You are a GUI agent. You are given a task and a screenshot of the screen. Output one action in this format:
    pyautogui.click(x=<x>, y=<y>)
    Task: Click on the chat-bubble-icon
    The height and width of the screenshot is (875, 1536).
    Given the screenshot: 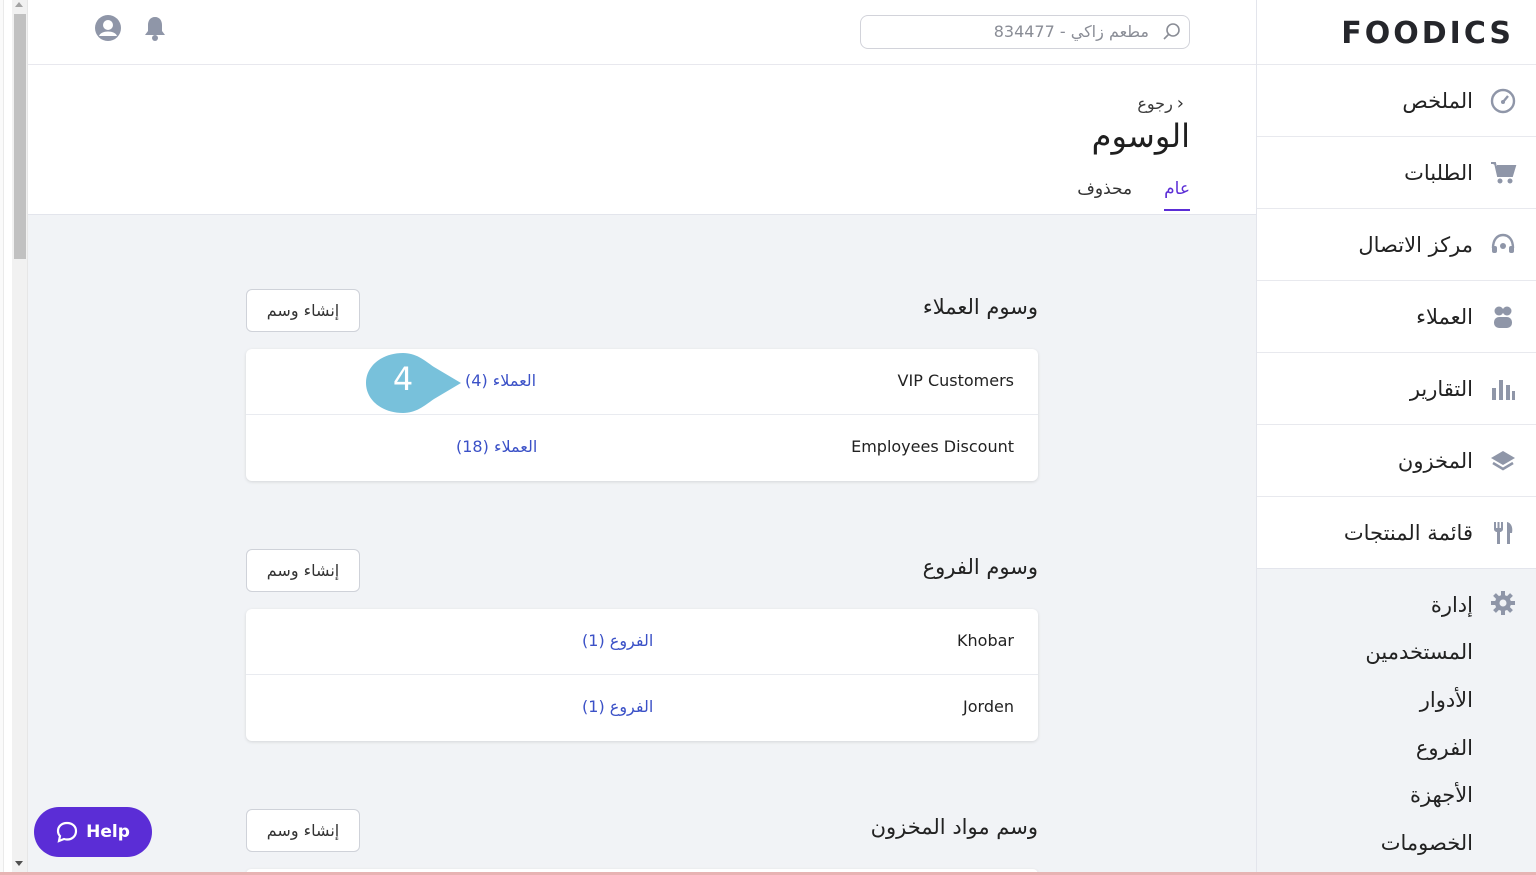 What is the action you would take?
    pyautogui.click(x=67, y=832)
    